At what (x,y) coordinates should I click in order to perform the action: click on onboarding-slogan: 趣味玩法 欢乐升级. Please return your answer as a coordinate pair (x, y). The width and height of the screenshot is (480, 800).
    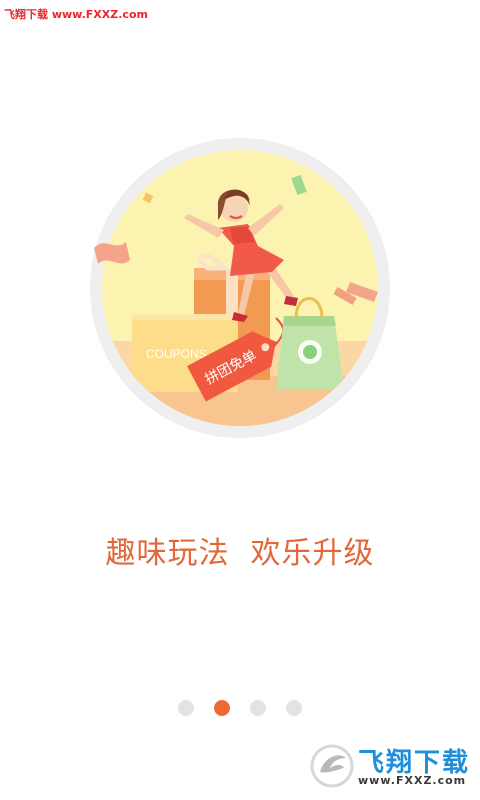
    Looking at the image, I should click on (240, 553).